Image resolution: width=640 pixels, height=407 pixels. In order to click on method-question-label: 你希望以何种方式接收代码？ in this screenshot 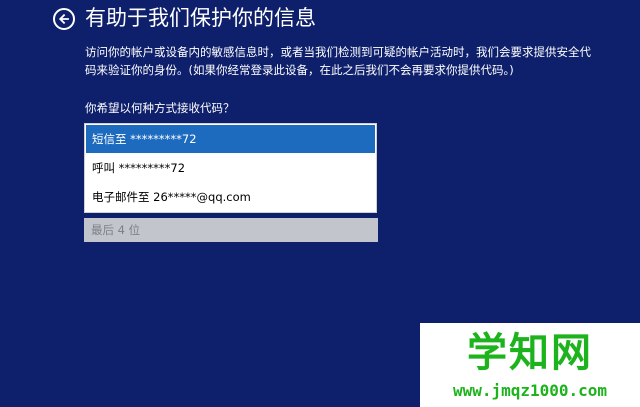, I will do `click(160, 108)`.